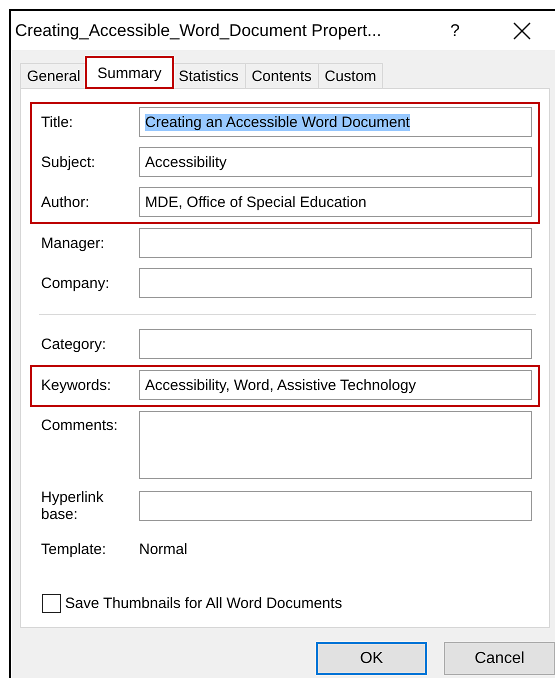 The height and width of the screenshot is (678, 555). I want to click on field-label: Keywords:, so click(76, 385).